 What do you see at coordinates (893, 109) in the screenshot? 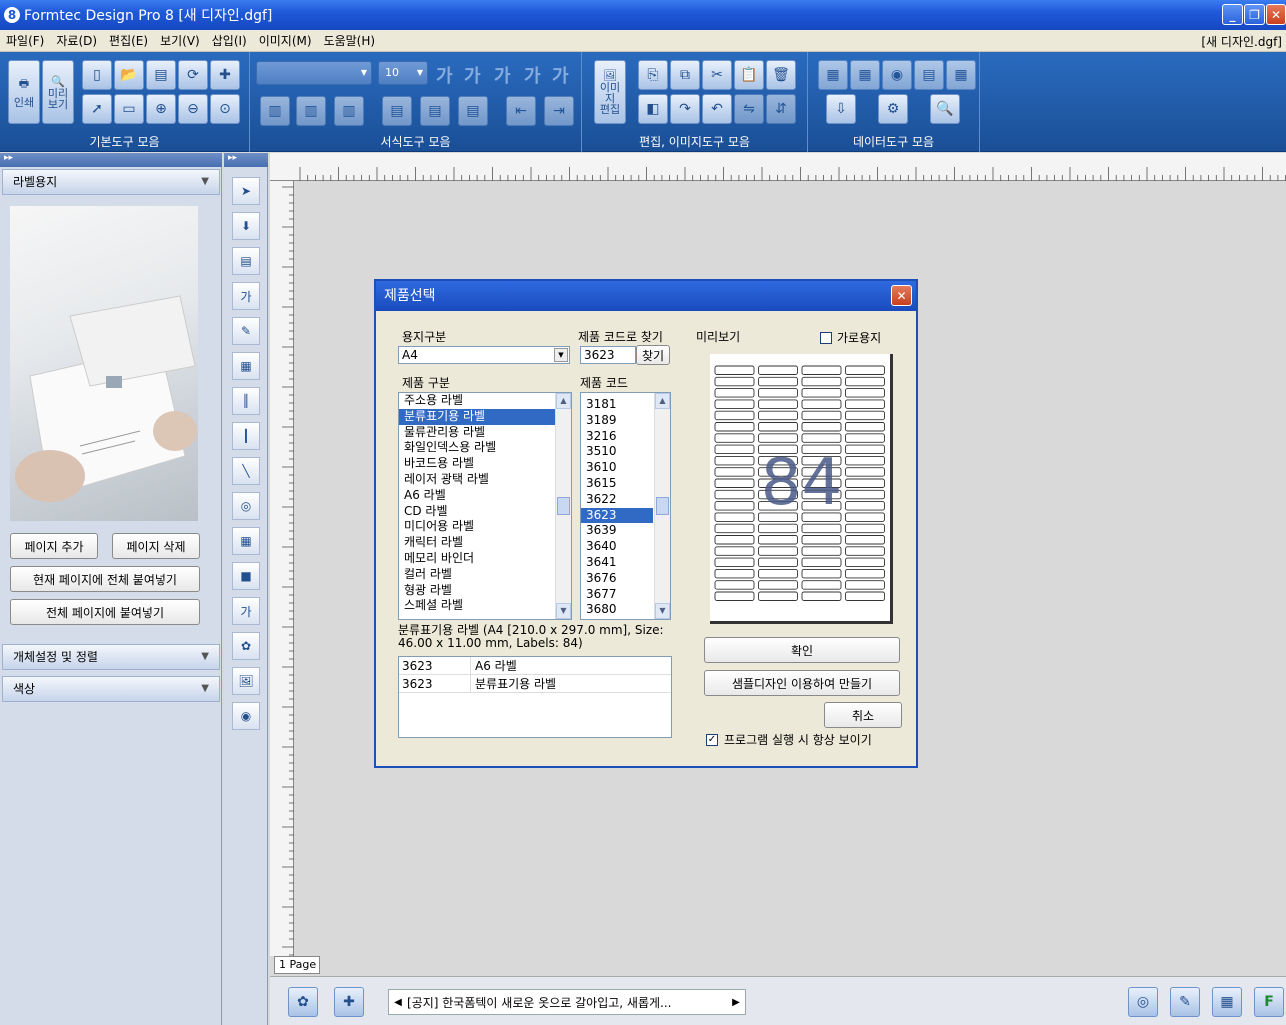
I see `data-settings-icon: ⚙` at bounding box center [893, 109].